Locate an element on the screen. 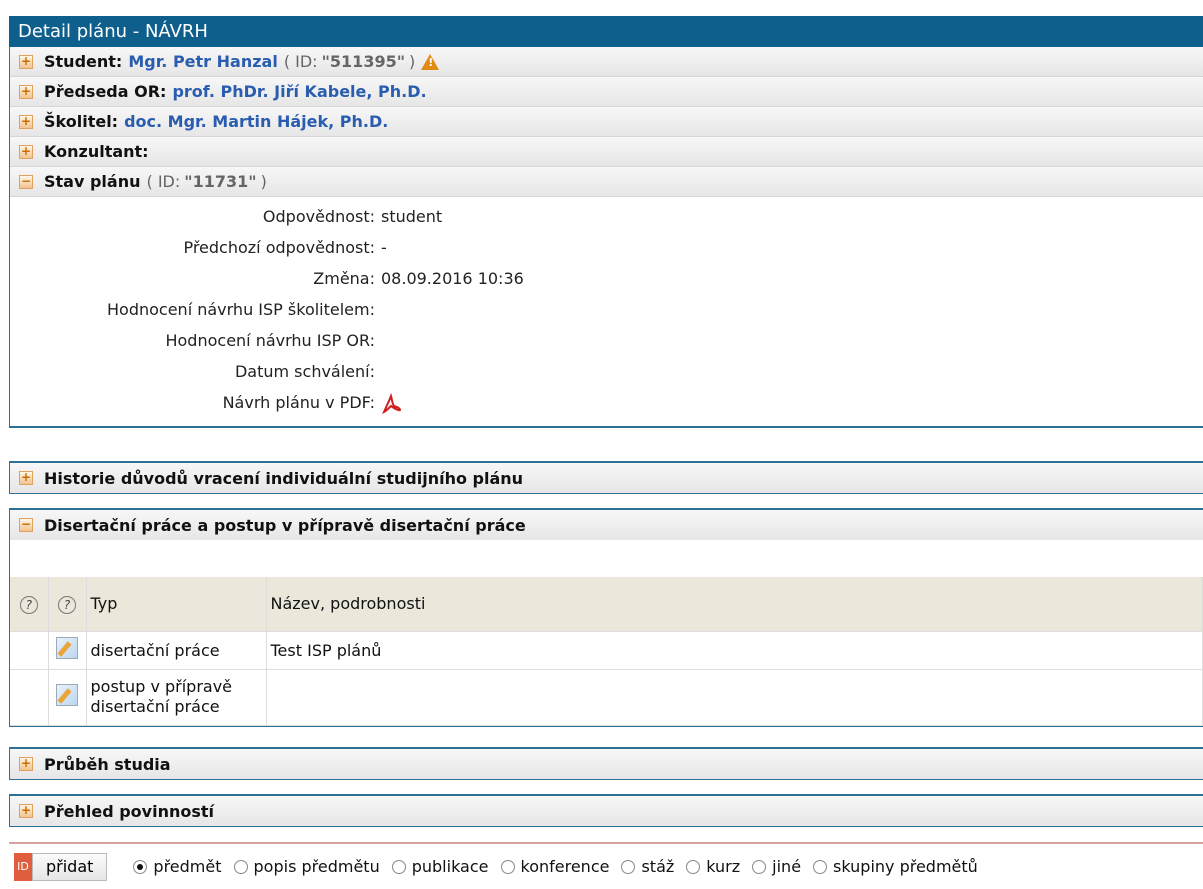  radio-jine: jiné is located at coordinates (776, 866).